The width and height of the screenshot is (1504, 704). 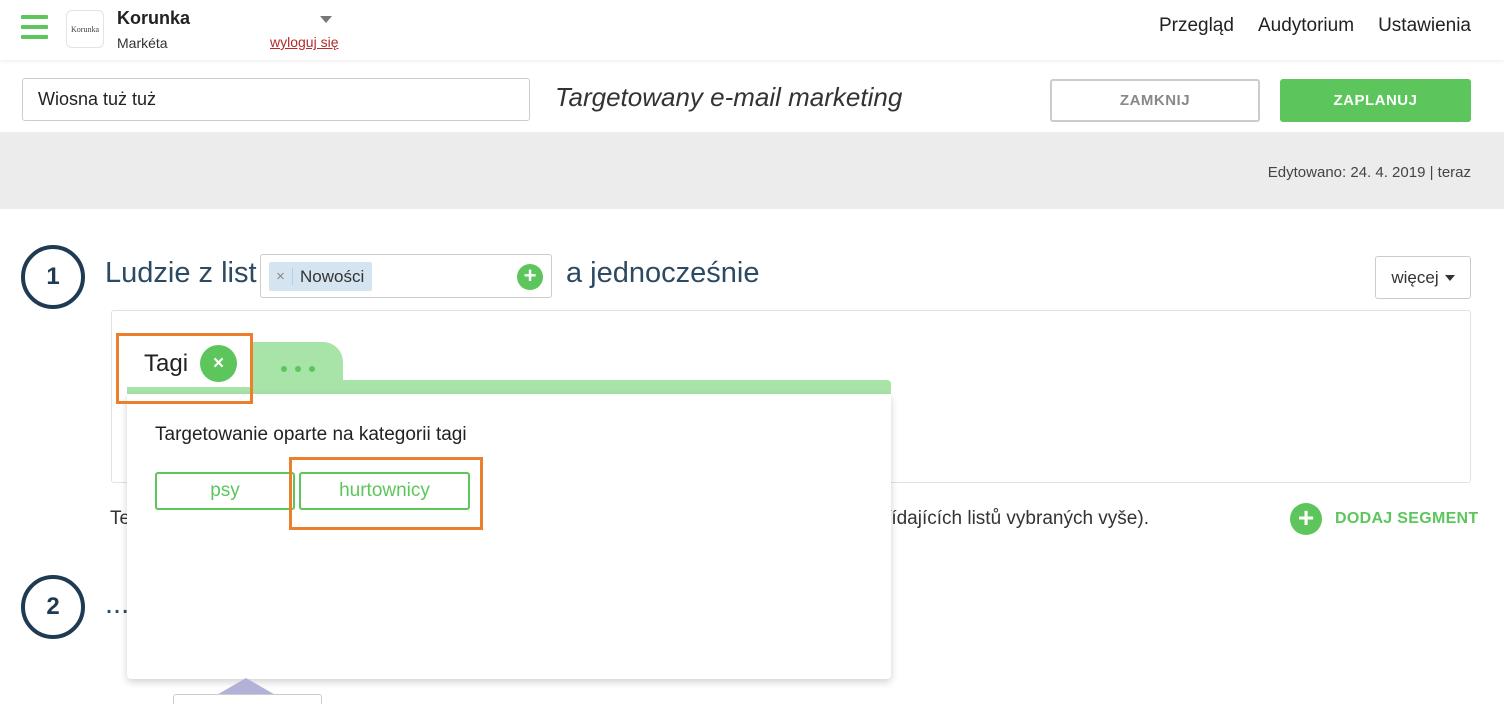 I want to click on step-1-badge: 1, so click(x=53, y=277).